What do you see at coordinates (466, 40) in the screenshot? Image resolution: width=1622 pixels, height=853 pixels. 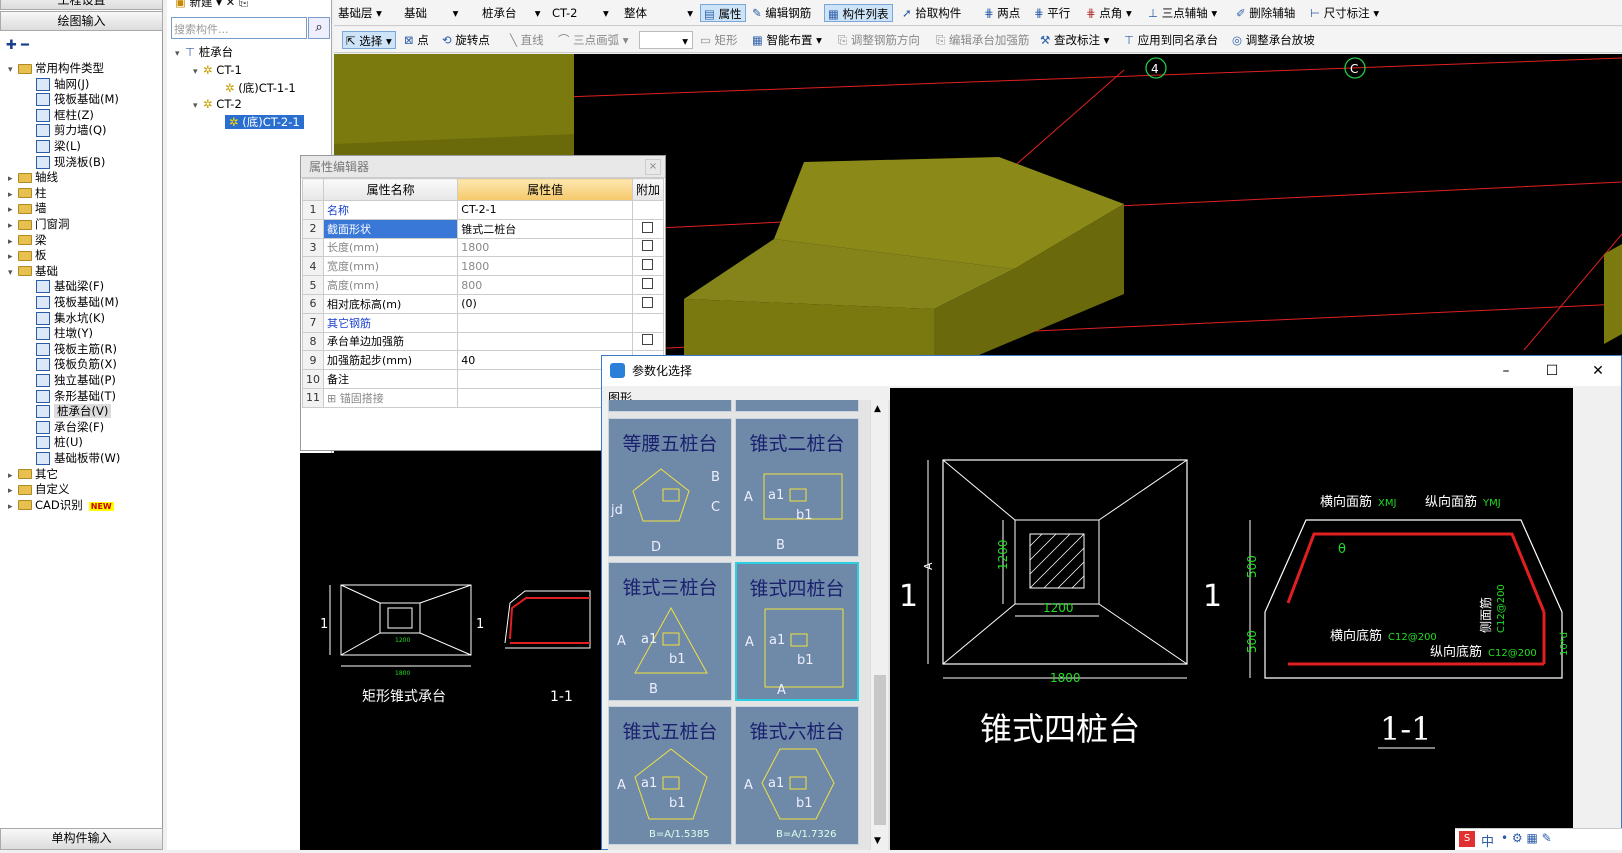 I see `rotate-point-button: ⟲ 旋转点` at bounding box center [466, 40].